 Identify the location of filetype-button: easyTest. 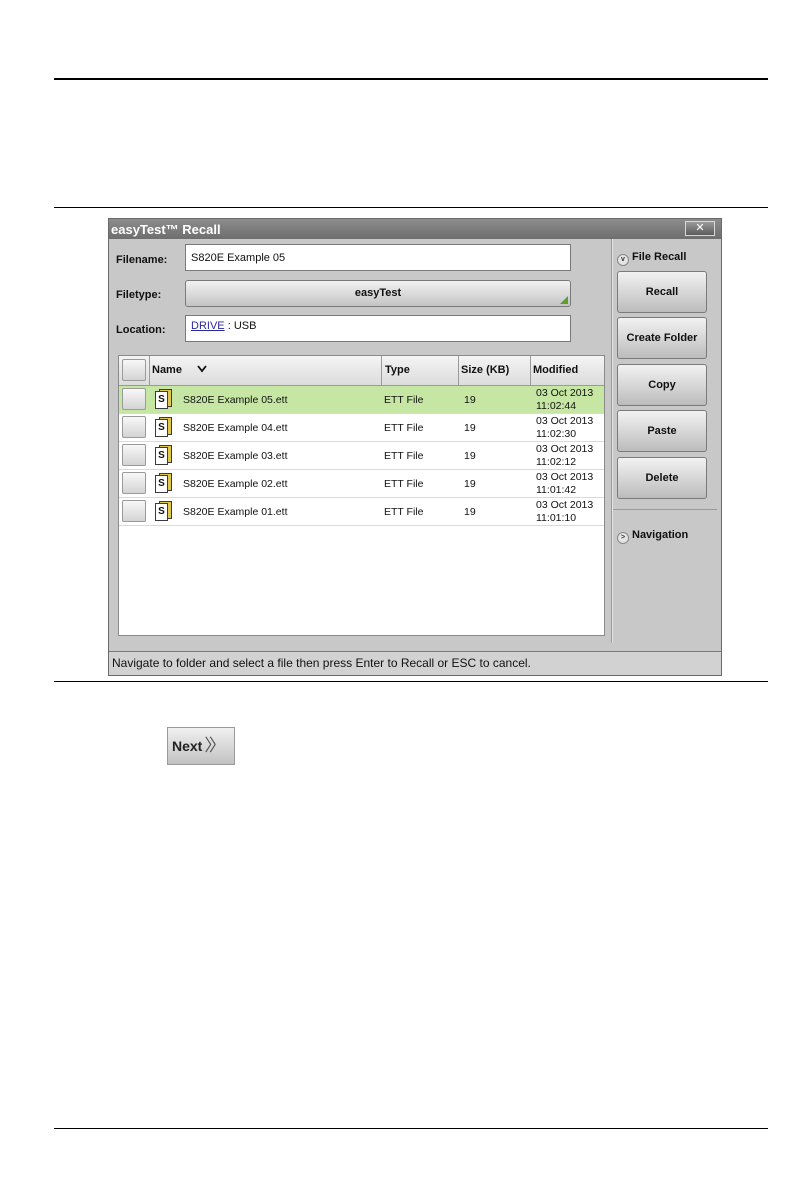
(378, 293).